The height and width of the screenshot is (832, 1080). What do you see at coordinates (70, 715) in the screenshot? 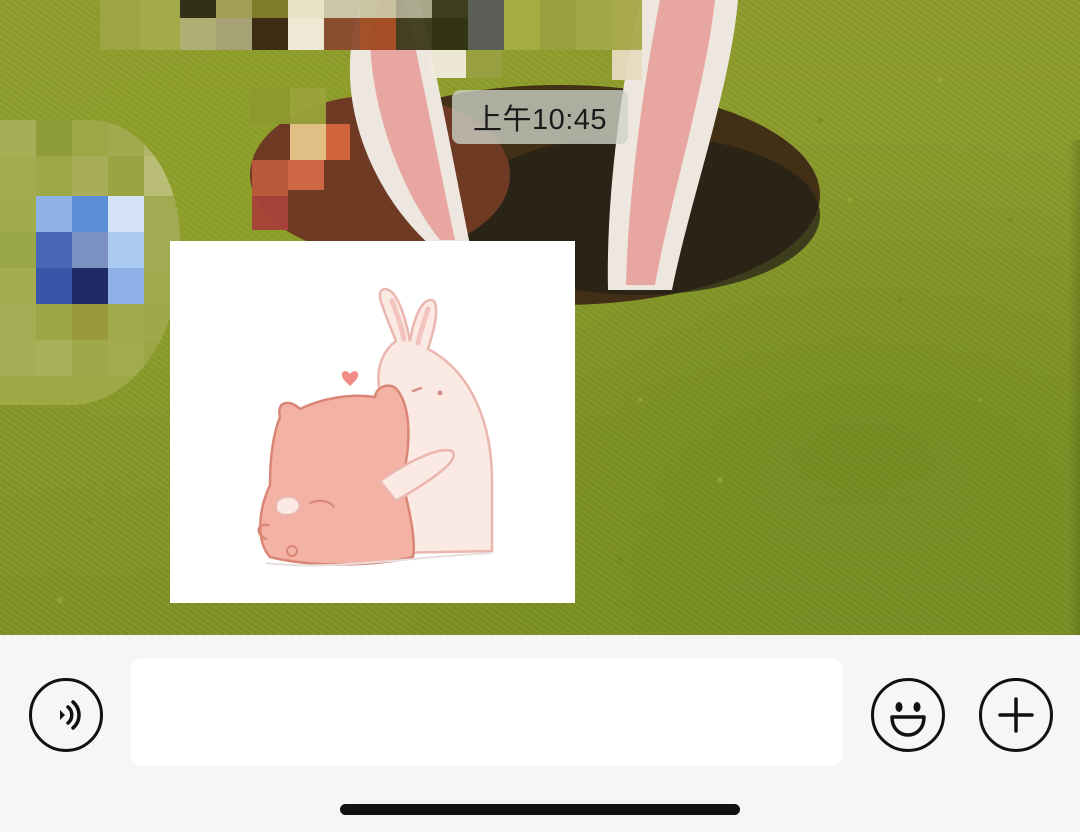
I see `voice-icon` at bounding box center [70, 715].